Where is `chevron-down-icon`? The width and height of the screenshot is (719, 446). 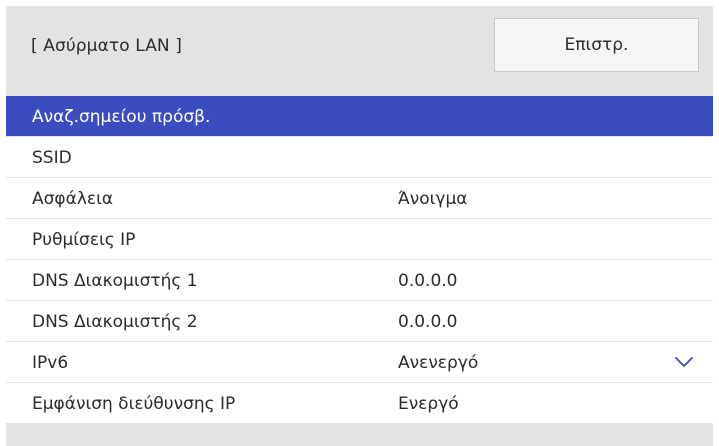 chevron-down-icon is located at coordinates (684, 362).